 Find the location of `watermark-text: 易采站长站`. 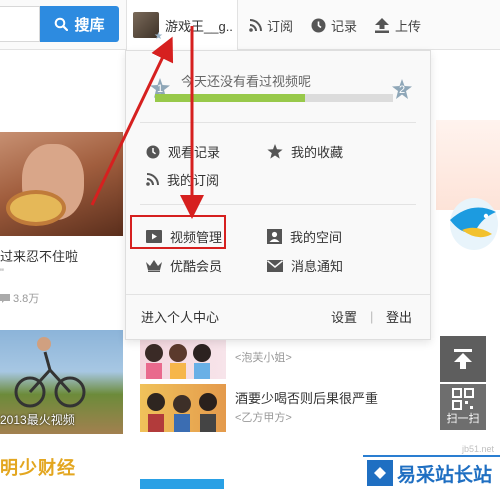

watermark-text: 易采站长站 is located at coordinates (445, 475).